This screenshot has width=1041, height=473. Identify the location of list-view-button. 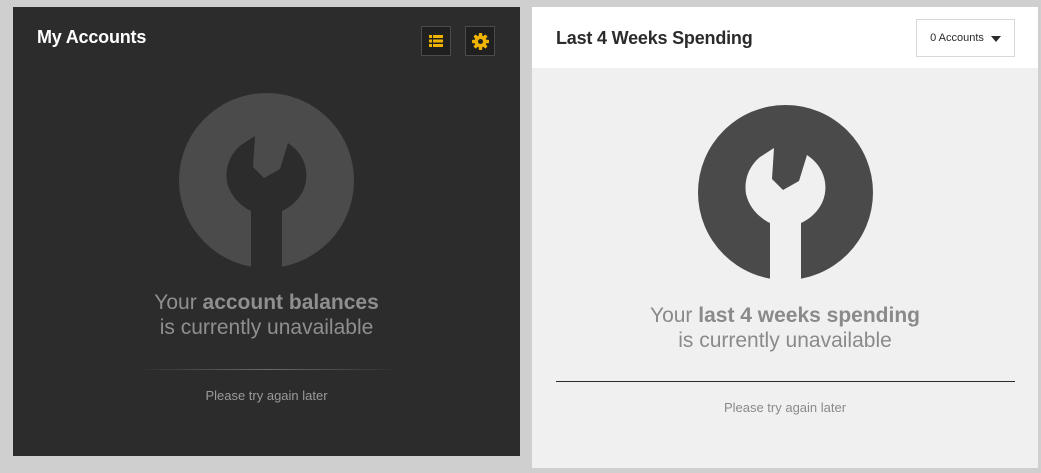
(436, 41).